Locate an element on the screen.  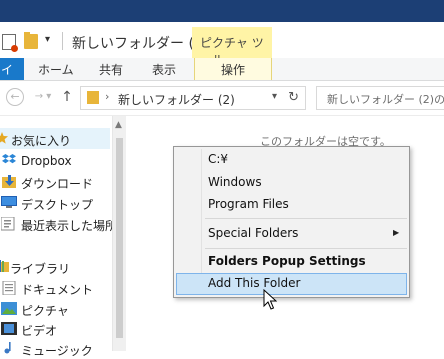
nav-item-documents: ドキュメント is located at coordinates (57, 289).